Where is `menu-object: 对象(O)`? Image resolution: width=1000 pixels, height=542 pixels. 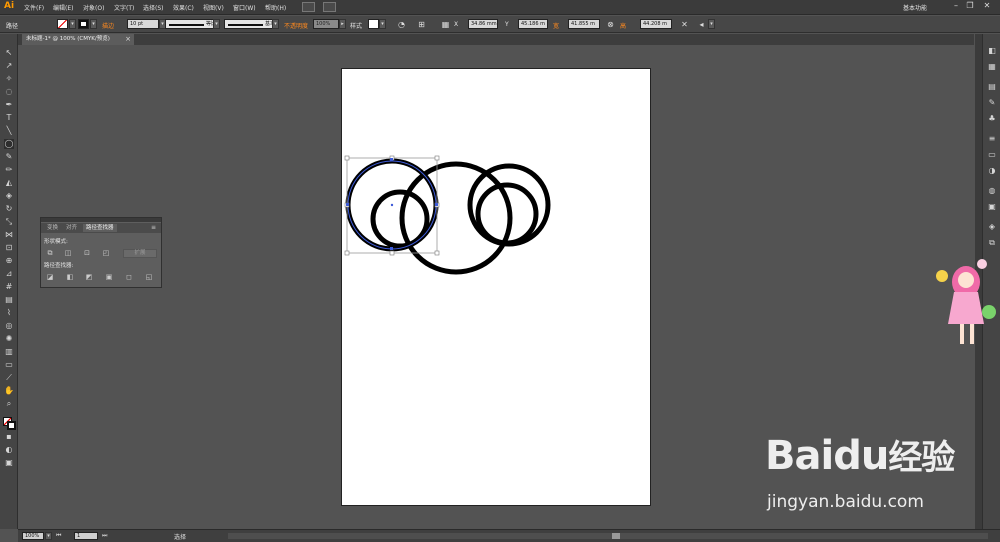
menu-object: 对象(O) is located at coordinates (93, 7).